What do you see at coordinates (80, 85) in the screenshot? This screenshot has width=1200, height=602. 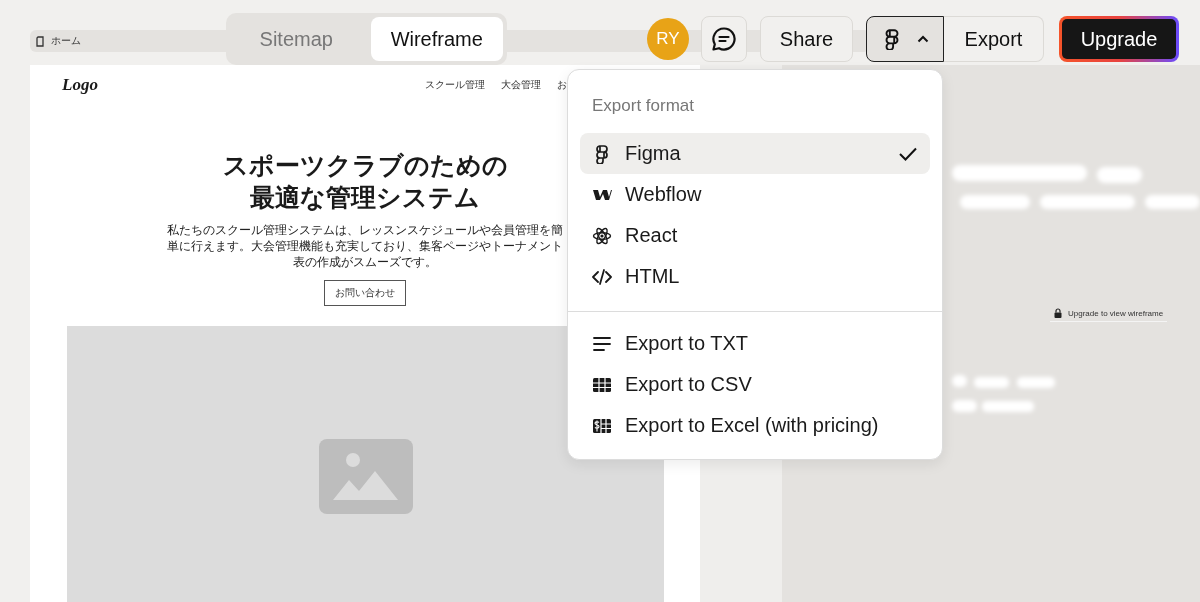 I see `logo: Logo` at bounding box center [80, 85].